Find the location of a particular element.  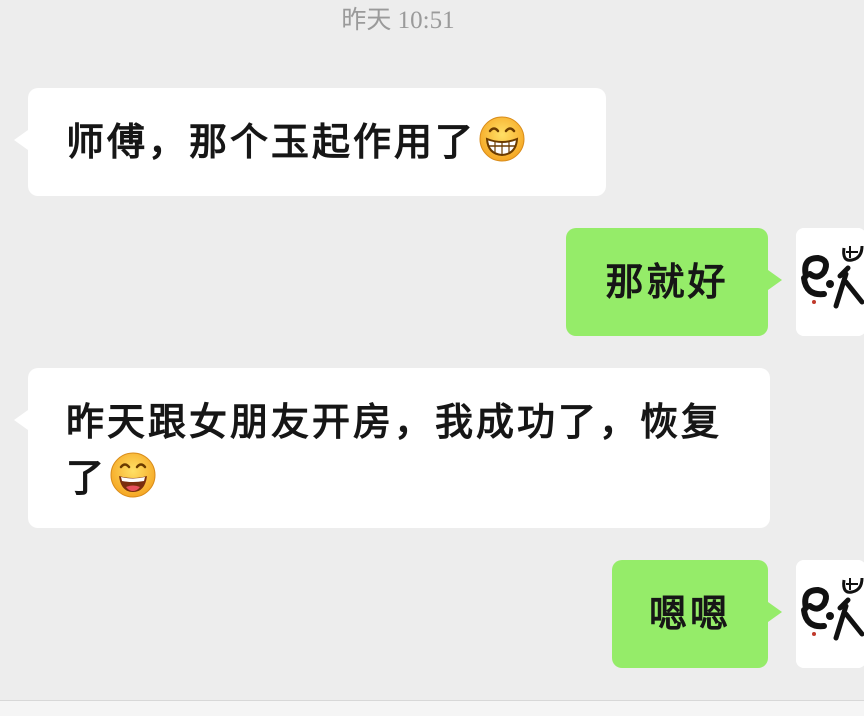

outgoing-message-bubble: 那就好 is located at coordinates (674, 282).